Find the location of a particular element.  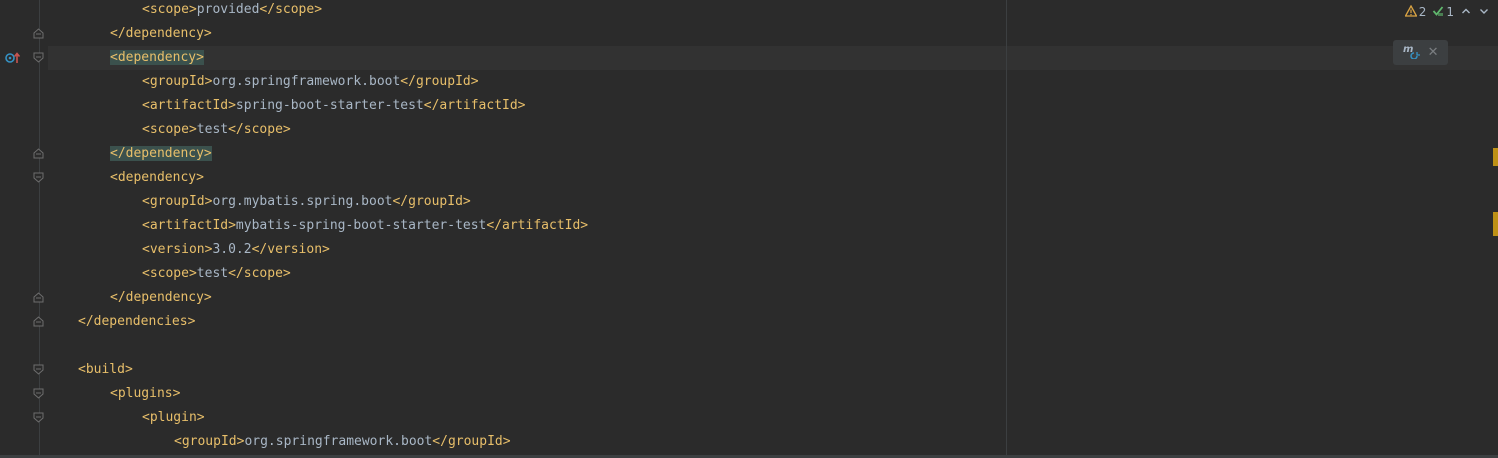

xml-tag: <plugin> is located at coordinates (173, 417).